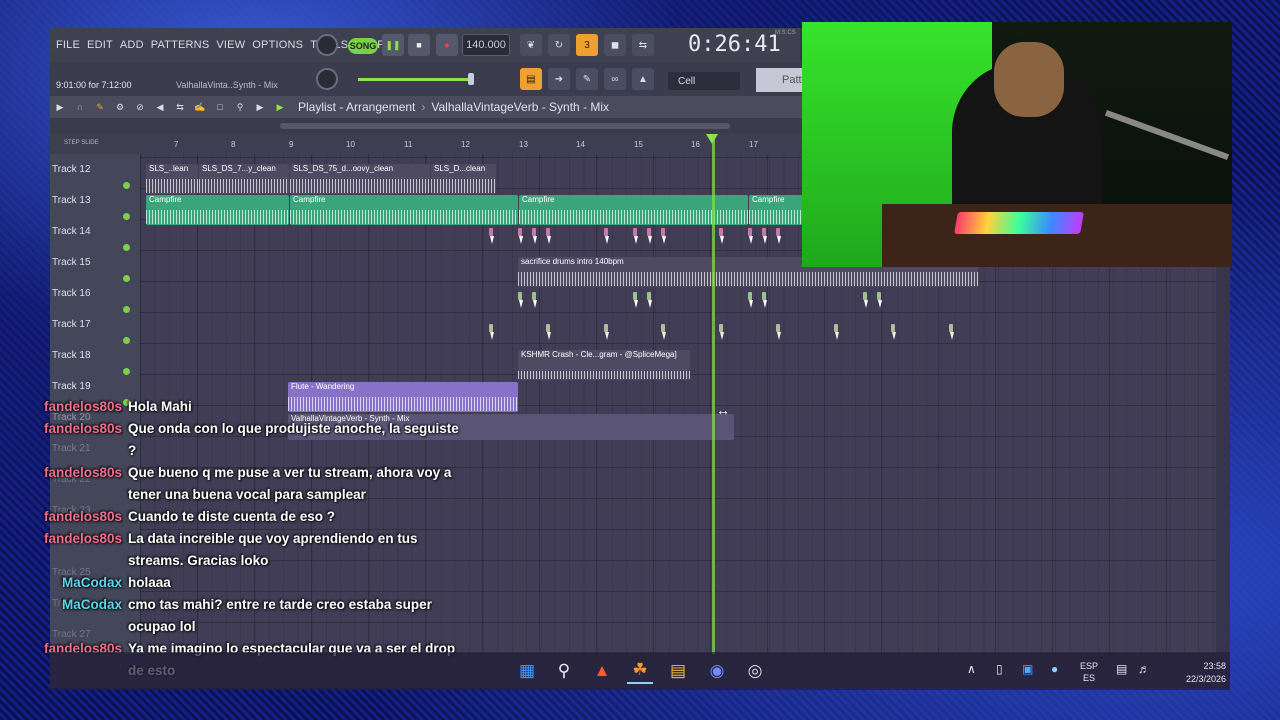 This screenshot has width=1280, height=720. I want to click on delete-tool-icon: ⊘, so click(140, 107).